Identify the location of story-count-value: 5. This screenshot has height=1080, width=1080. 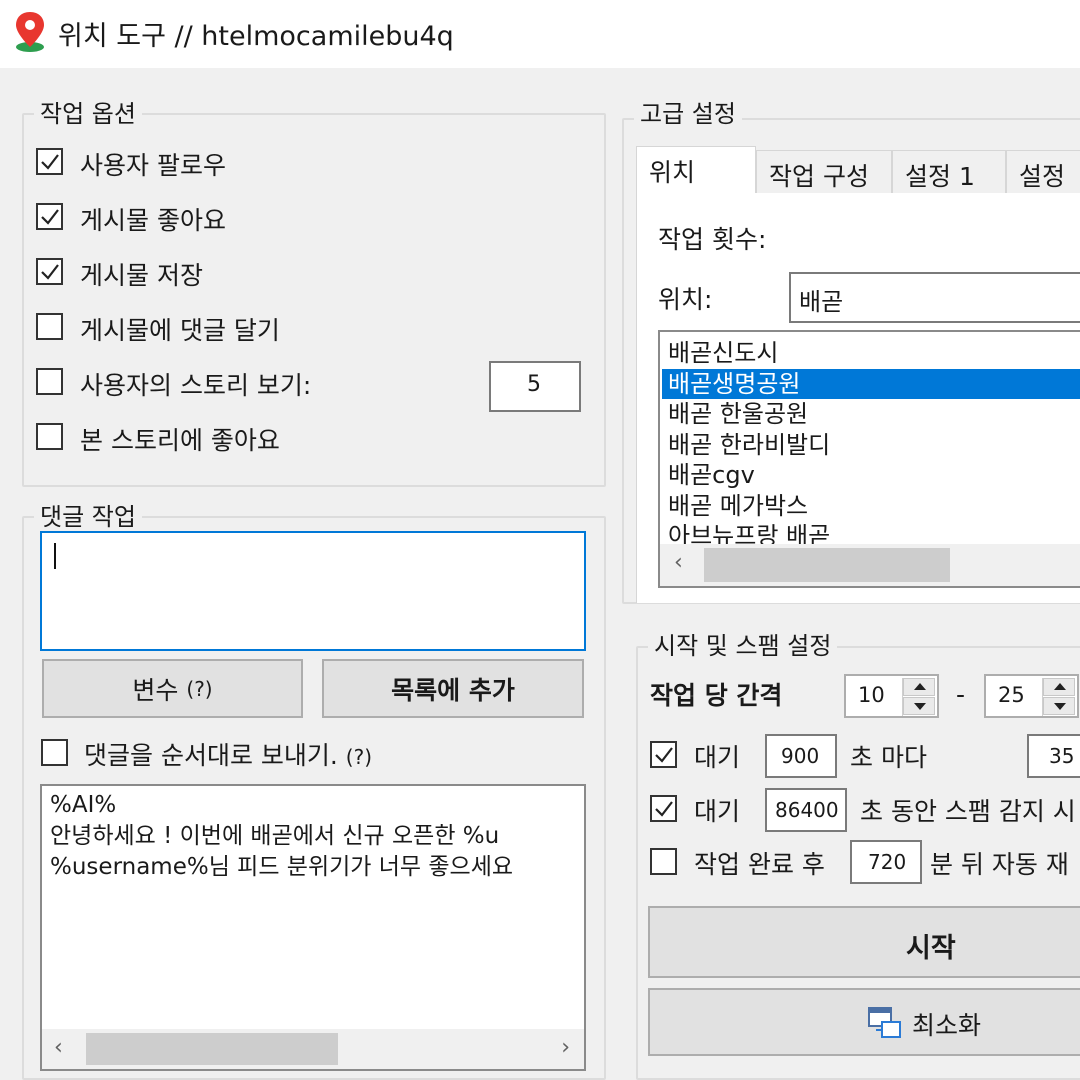
(534, 384).